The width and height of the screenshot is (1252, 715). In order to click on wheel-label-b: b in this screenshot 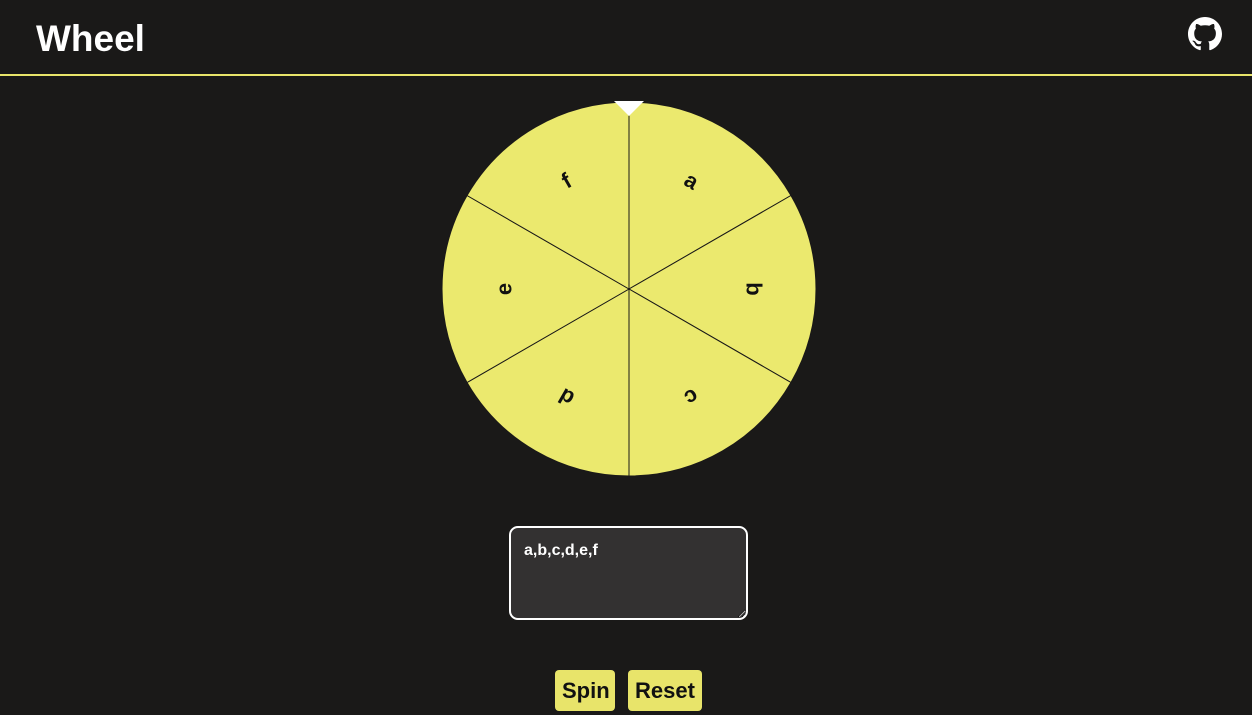, I will do `click(754, 288)`.